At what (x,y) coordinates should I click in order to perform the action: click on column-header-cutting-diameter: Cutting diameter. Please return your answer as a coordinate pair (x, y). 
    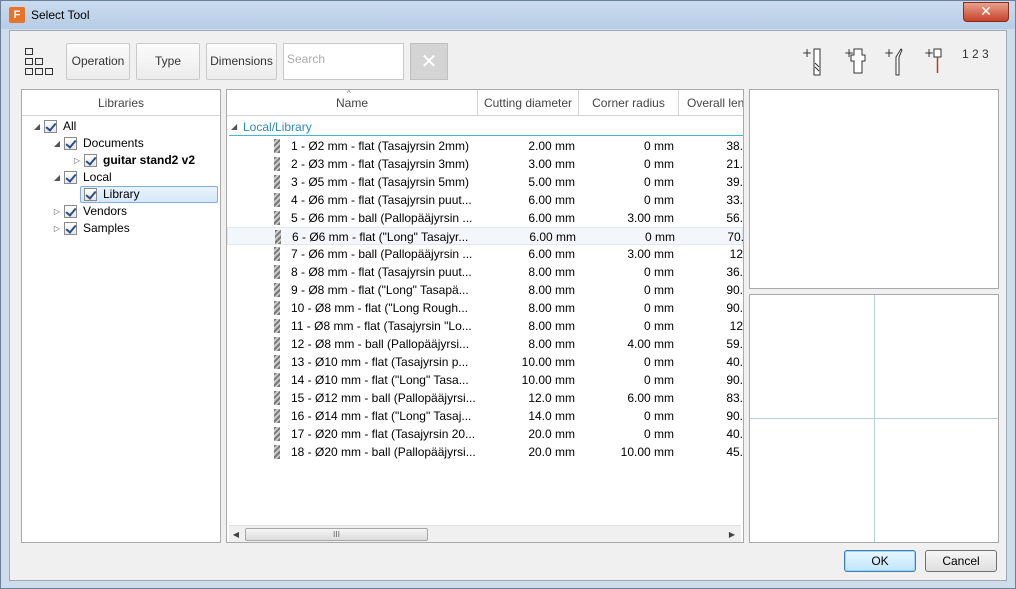
    Looking at the image, I should click on (528, 103).